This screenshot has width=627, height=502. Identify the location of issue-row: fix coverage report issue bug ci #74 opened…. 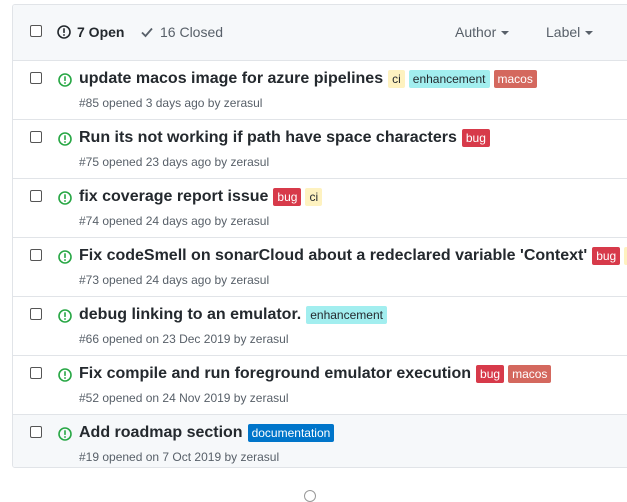
(320, 208).